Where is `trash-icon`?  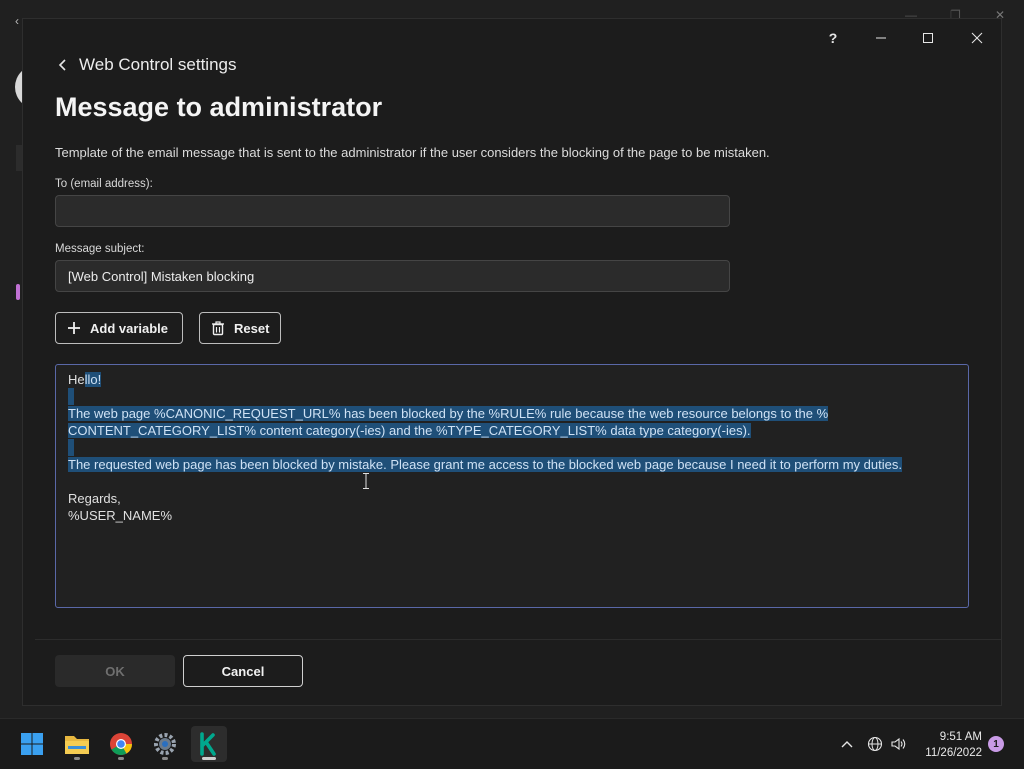
trash-icon is located at coordinates (218, 328).